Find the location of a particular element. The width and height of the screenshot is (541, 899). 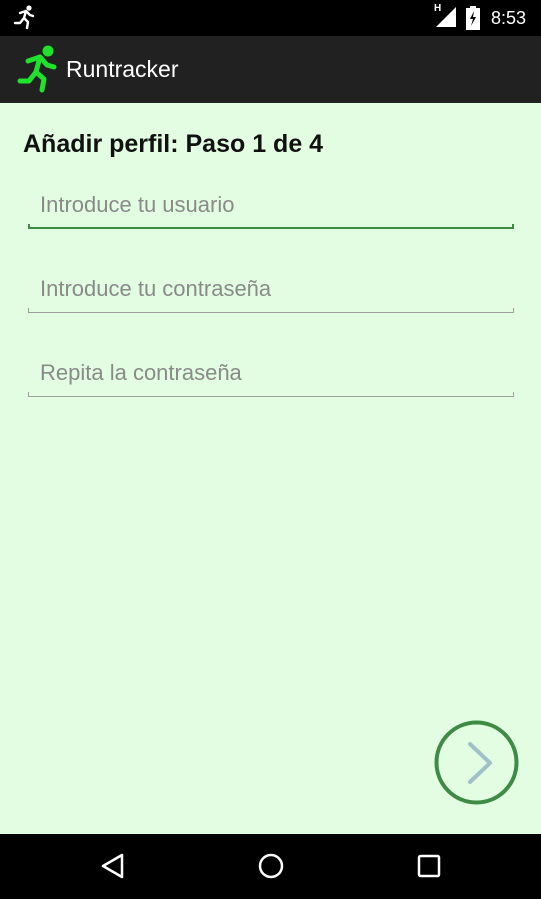

next-button is located at coordinates (476, 762).